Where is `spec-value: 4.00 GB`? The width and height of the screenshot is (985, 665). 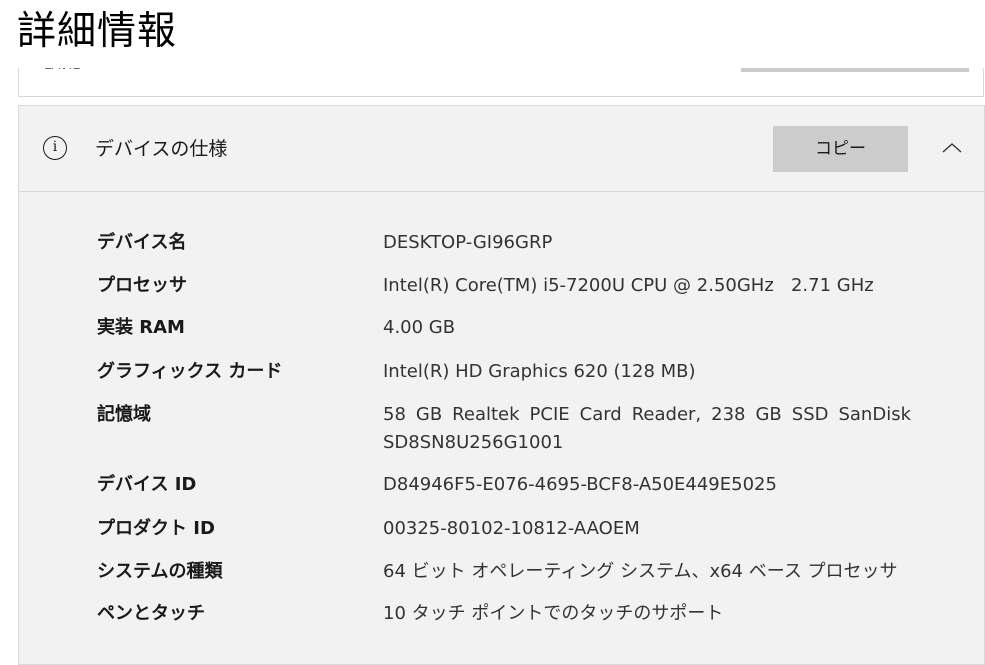
spec-value: 4.00 GB is located at coordinates (419, 327).